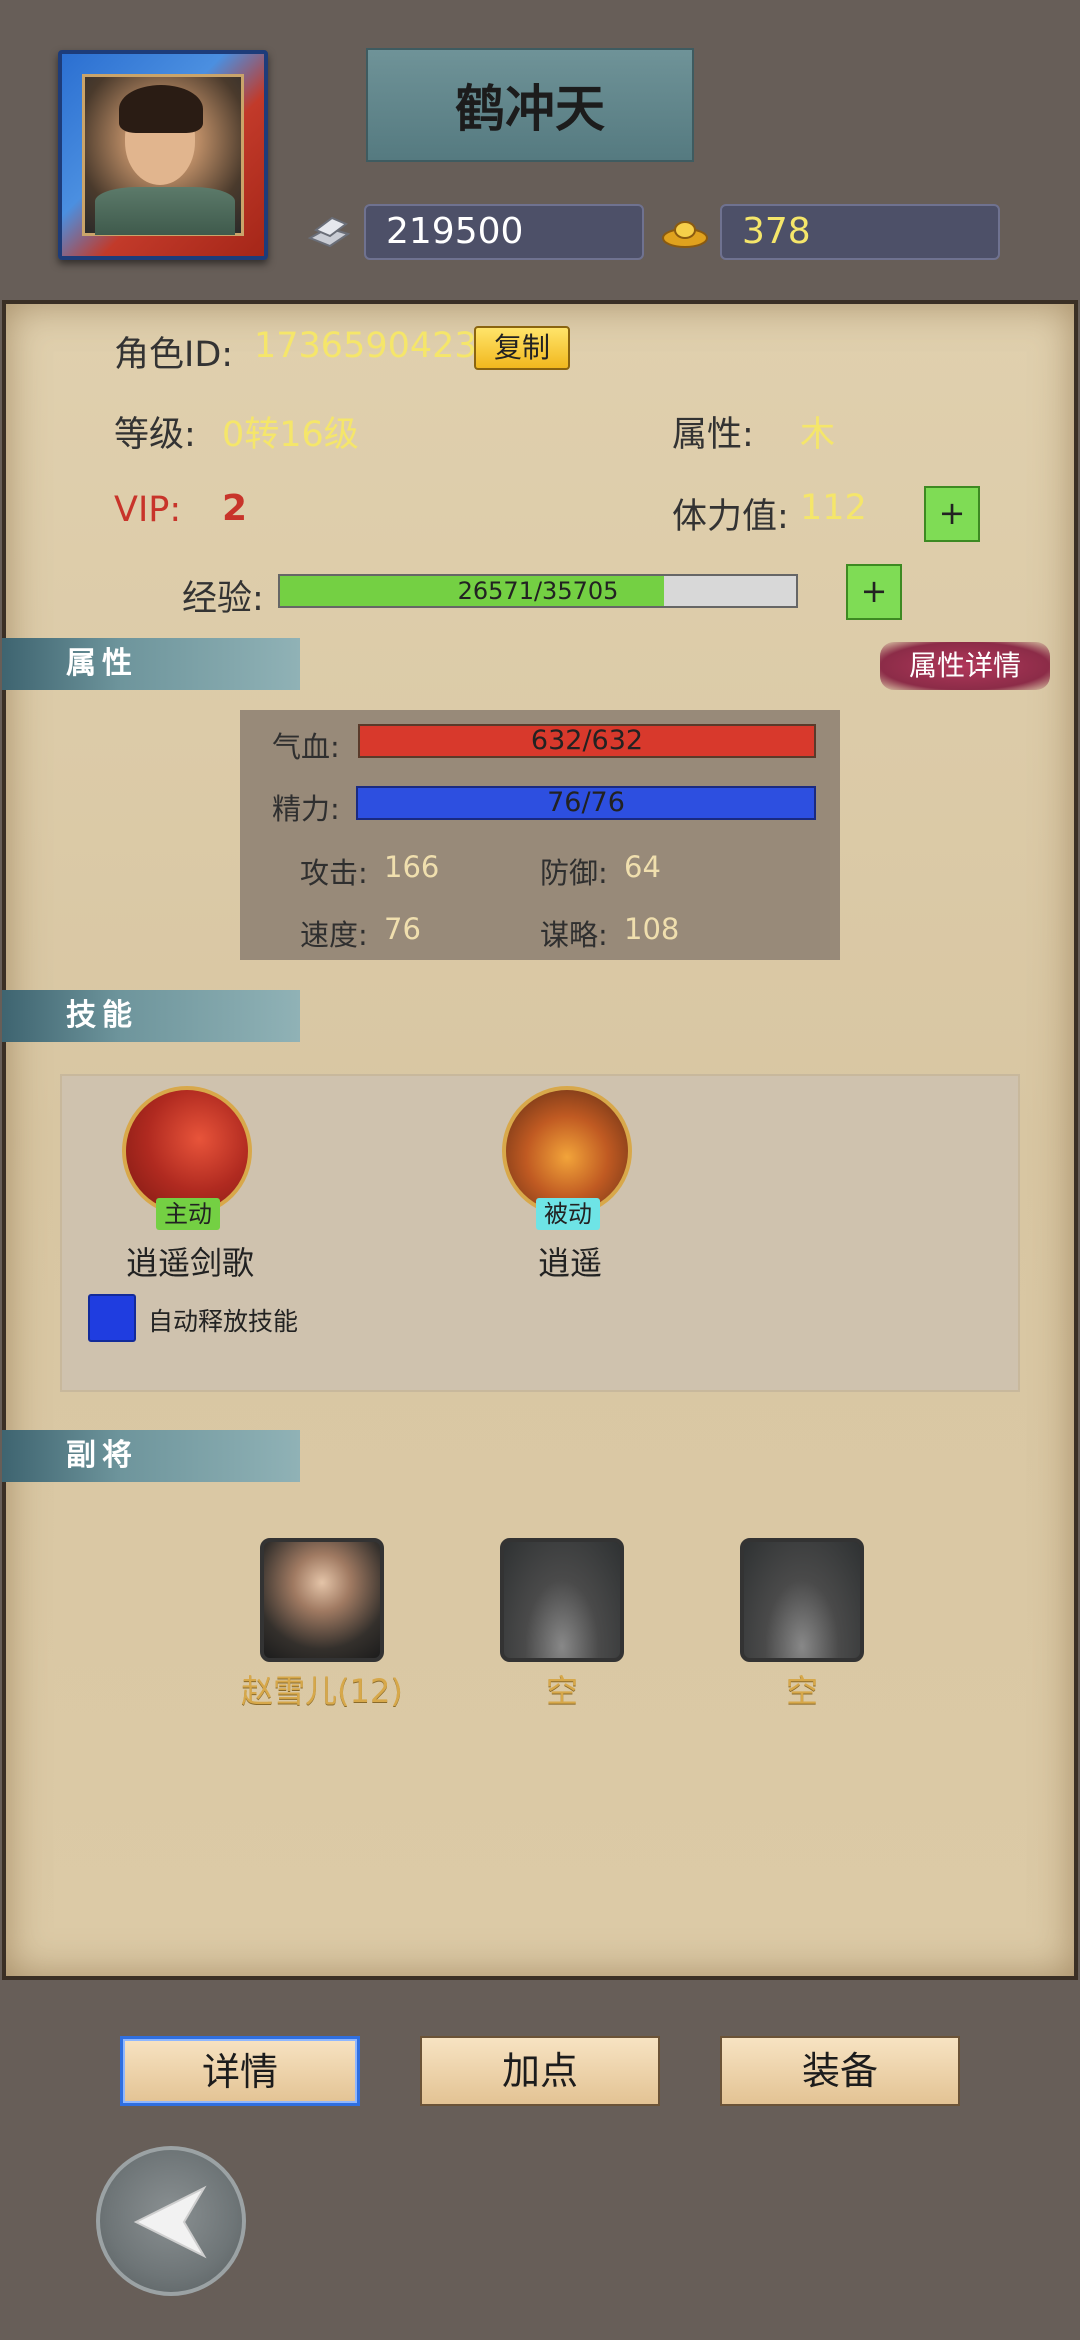 The width and height of the screenshot is (1080, 2340). I want to click on skill-type-active-tag: 主动, so click(188, 1214).